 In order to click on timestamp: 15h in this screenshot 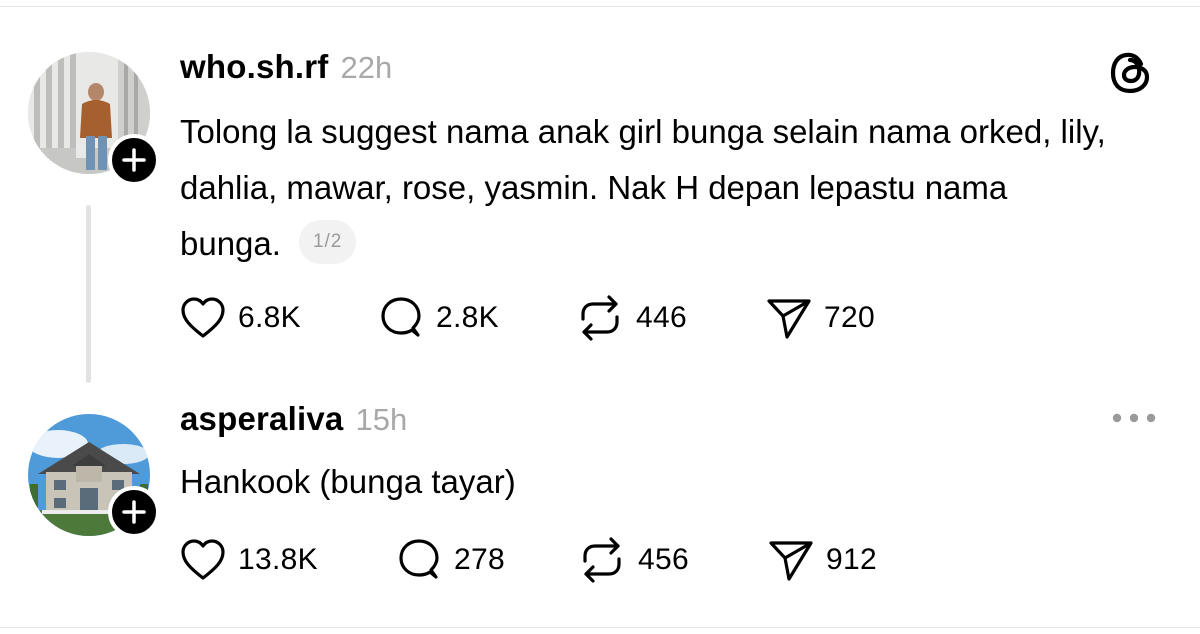, I will do `click(381, 419)`.